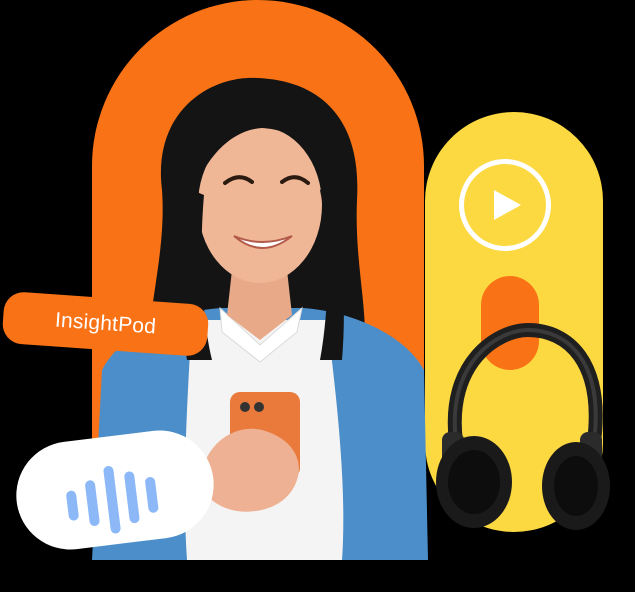  Describe the element at coordinates (112, 499) in the screenshot. I see `audio-wave-icon` at that location.